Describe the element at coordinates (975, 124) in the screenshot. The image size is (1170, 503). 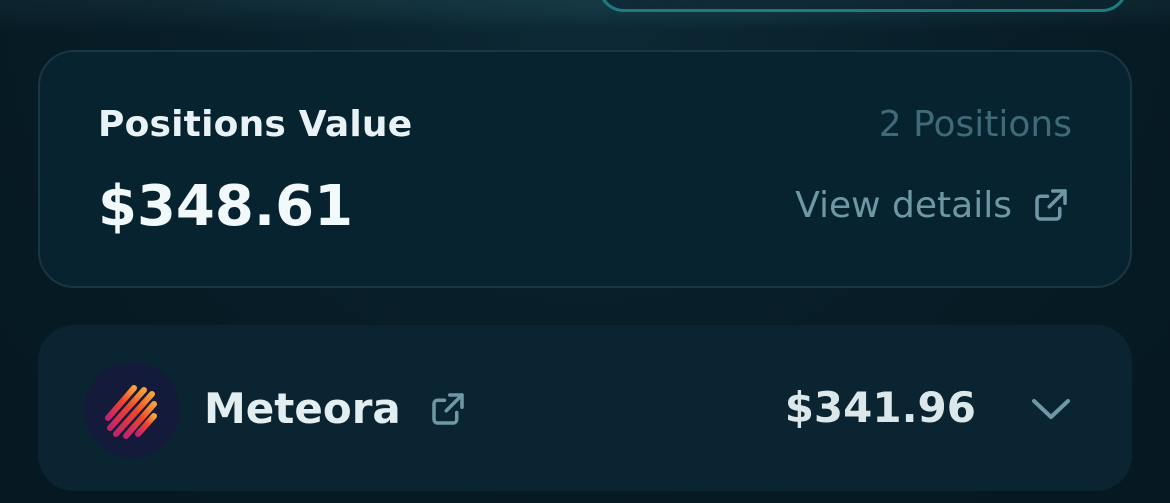
I see `positions-count: 2 Positions` at that location.